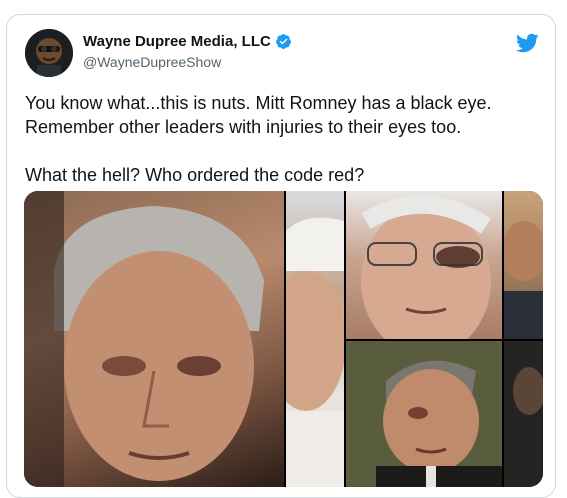 The width and height of the screenshot is (567, 498). What do you see at coordinates (527, 43) in the screenshot?
I see `twitter-bird-icon` at bounding box center [527, 43].